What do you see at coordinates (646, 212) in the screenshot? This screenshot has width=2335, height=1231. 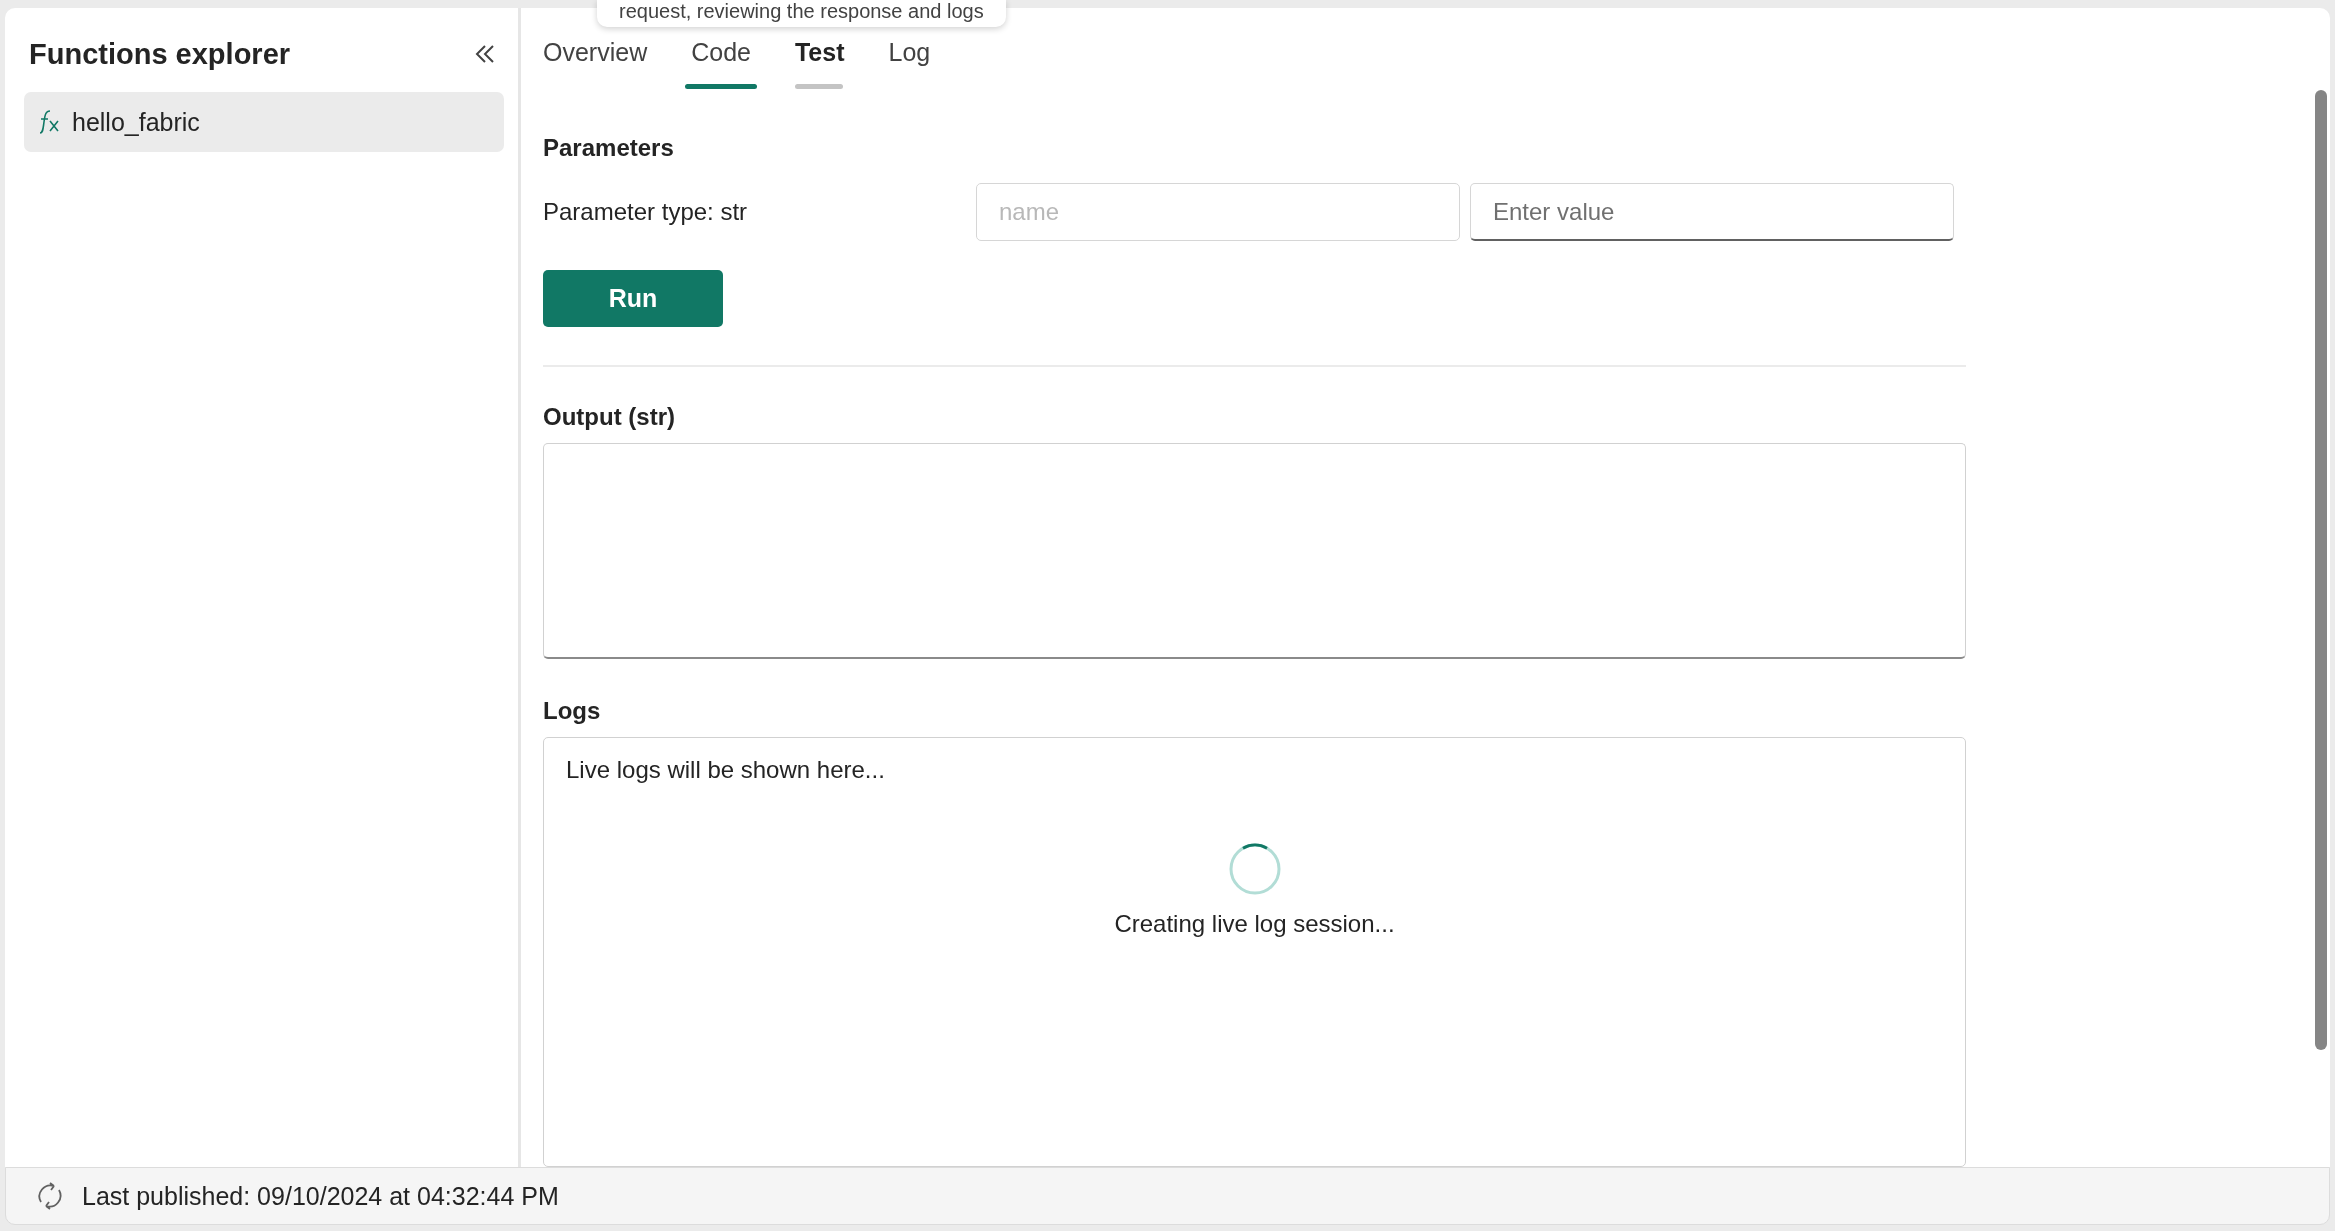 I see `parameter-label: Parameter type: str` at bounding box center [646, 212].